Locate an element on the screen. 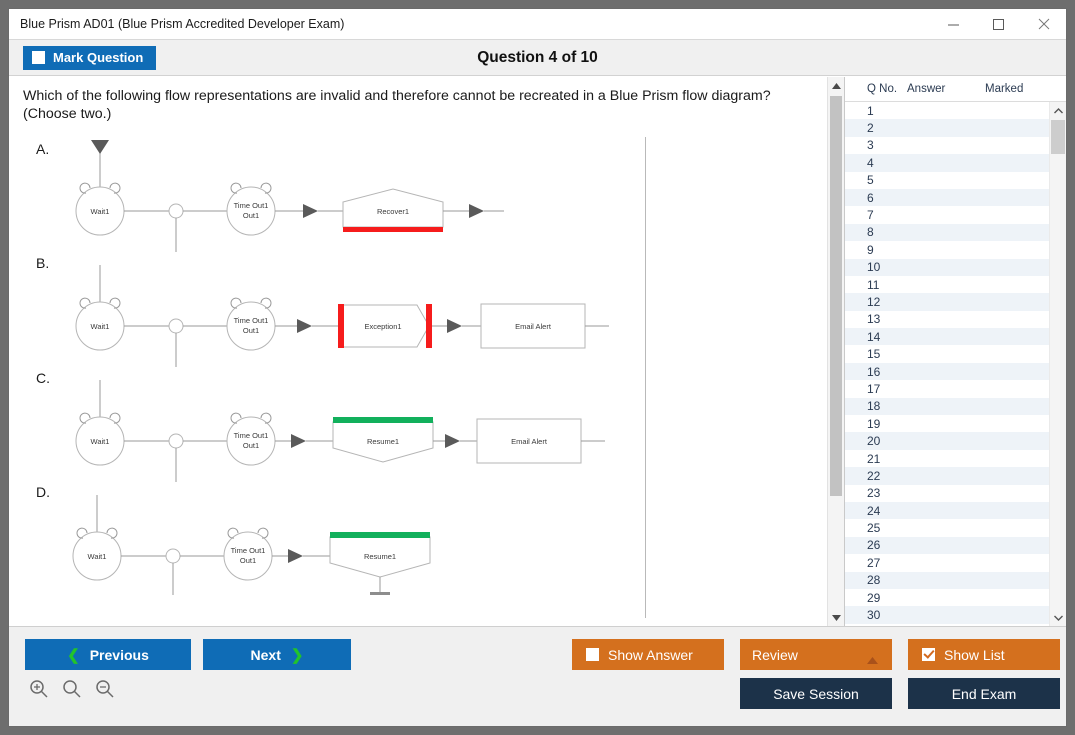  maximize-icon is located at coordinates (998, 24).